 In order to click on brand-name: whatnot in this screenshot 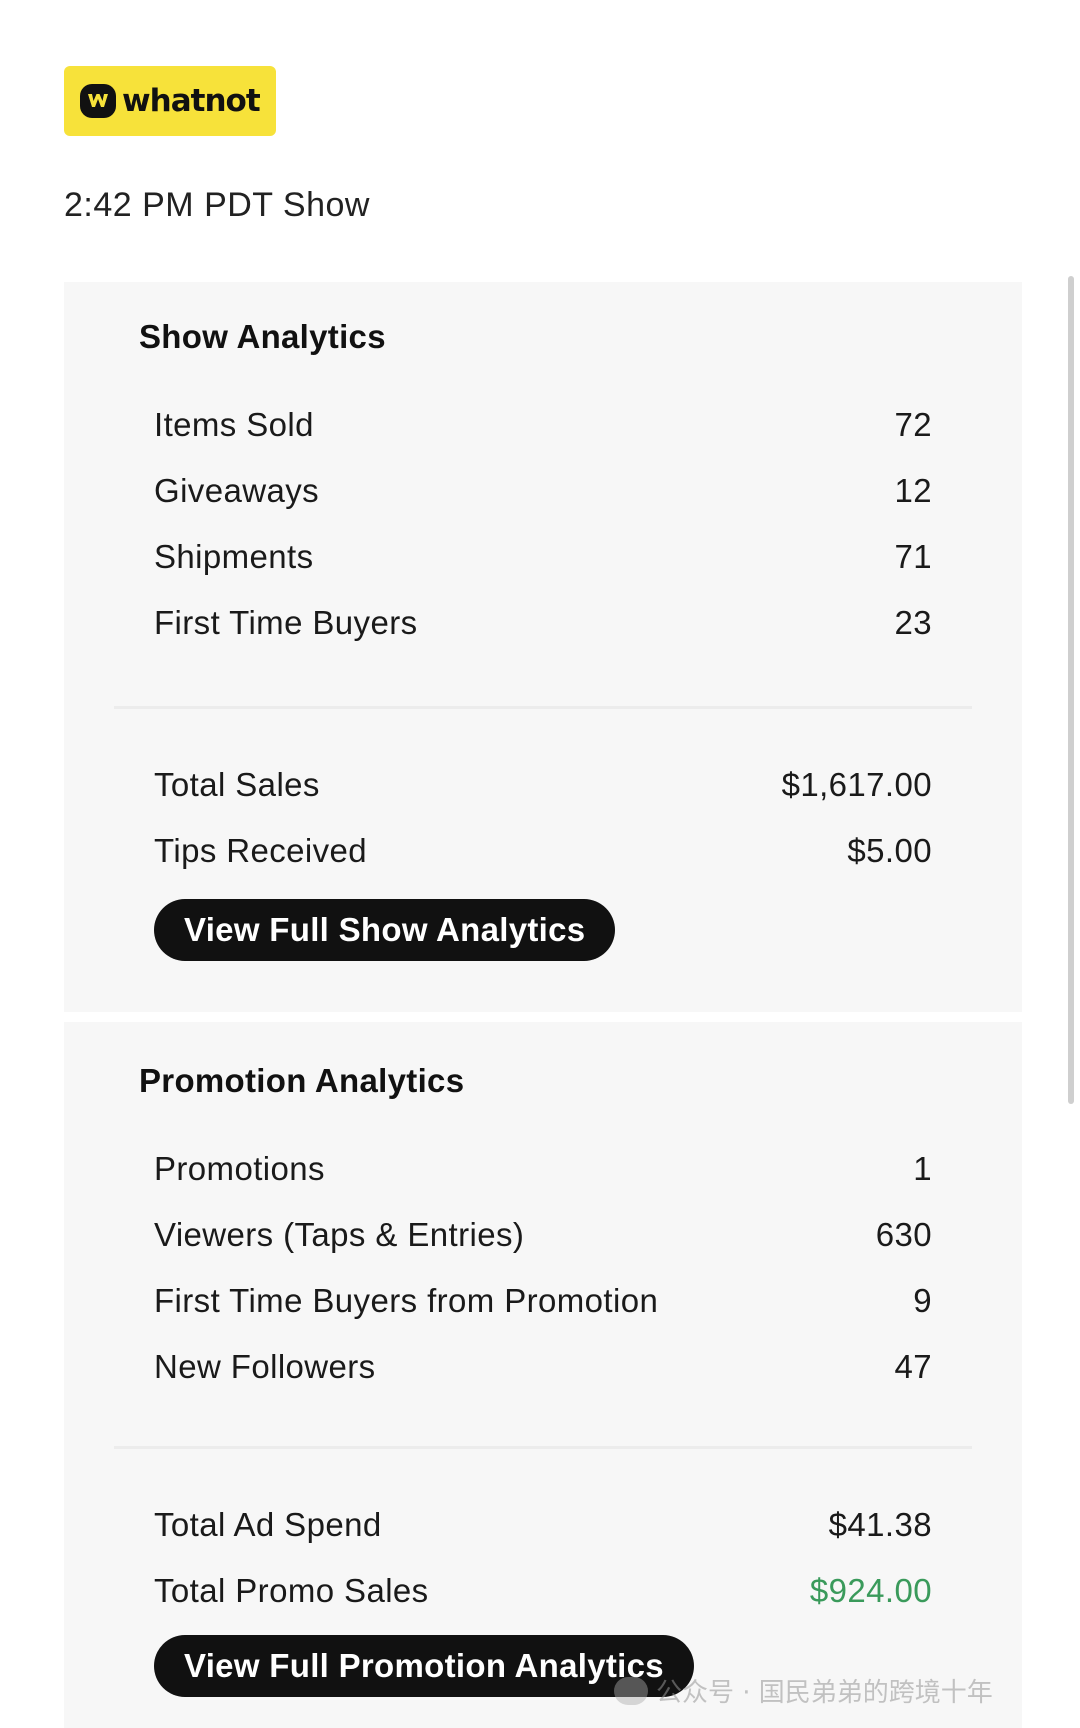, I will do `click(191, 101)`.